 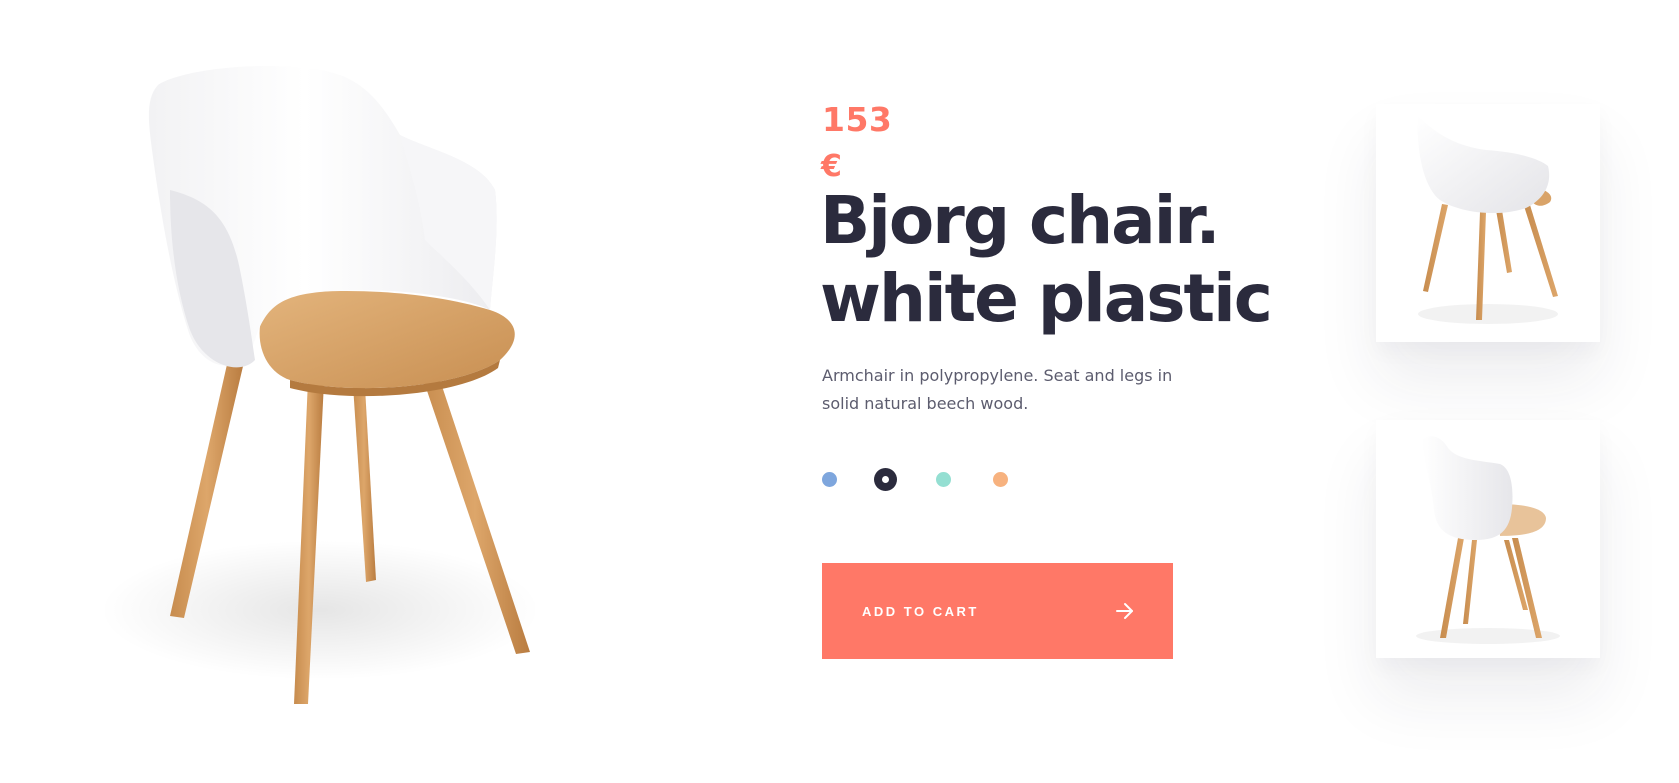 What do you see at coordinates (1000, 479) in the screenshot?
I see `color-swatch-peach` at bounding box center [1000, 479].